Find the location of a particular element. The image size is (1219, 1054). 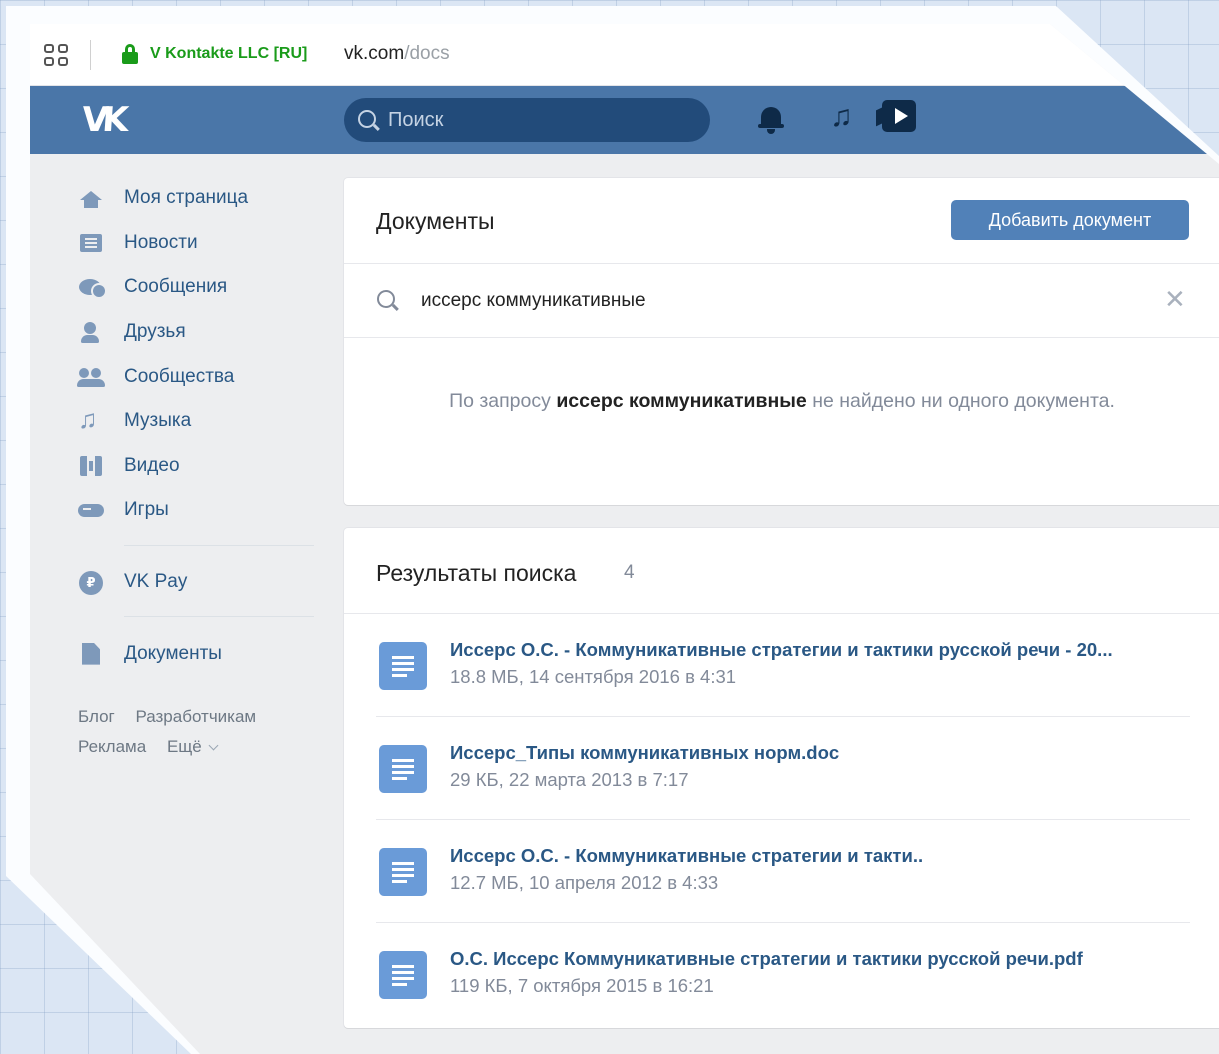

lock-icon is located at coordinates (130, 54).